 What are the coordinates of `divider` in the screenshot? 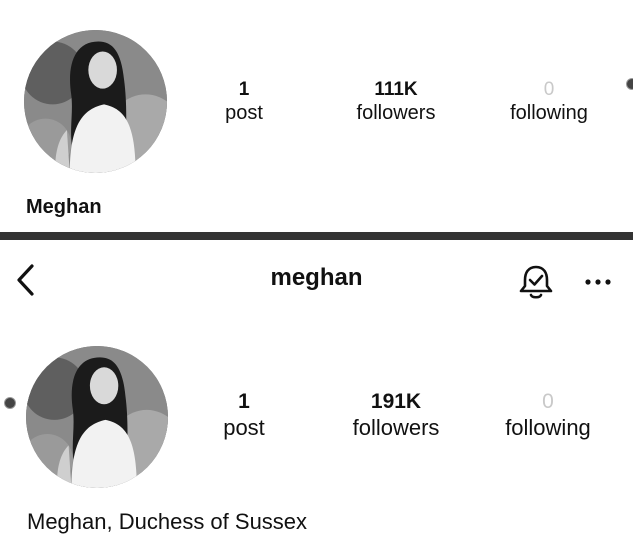 It's located at (316, 236).